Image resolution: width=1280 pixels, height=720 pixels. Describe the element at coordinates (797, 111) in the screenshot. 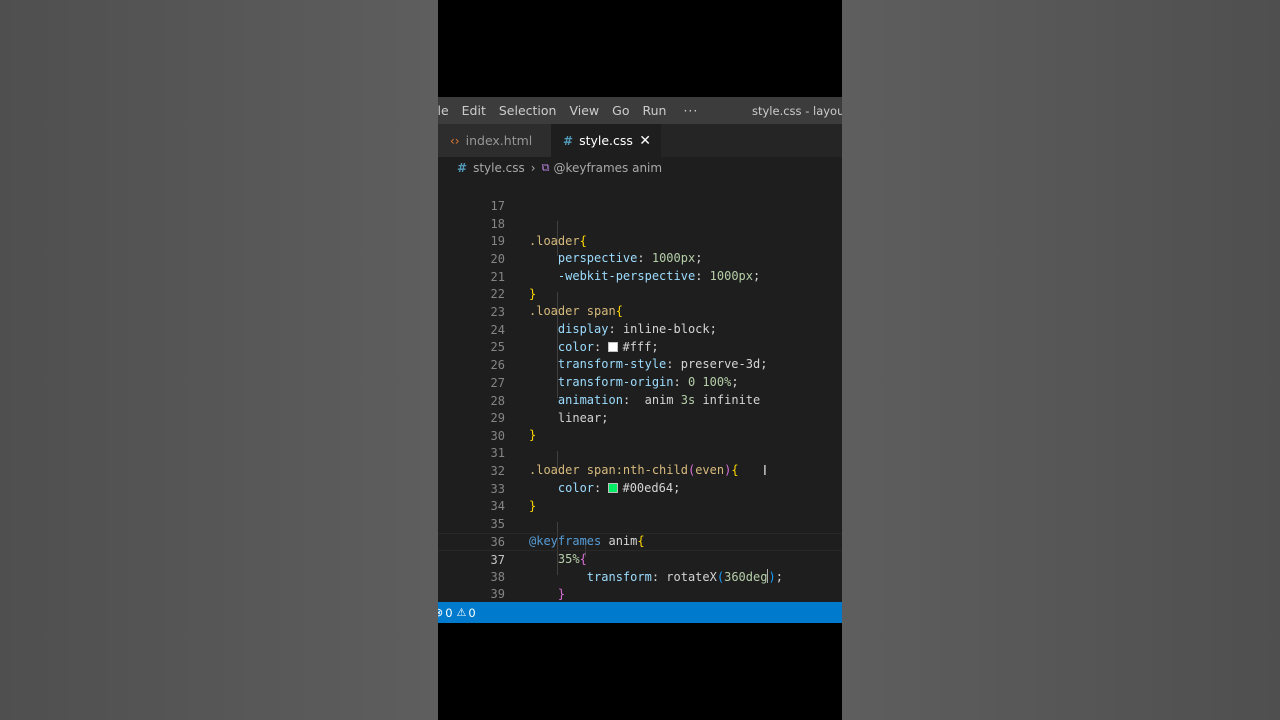

I see `window-title: style.css - layout13` at that location.